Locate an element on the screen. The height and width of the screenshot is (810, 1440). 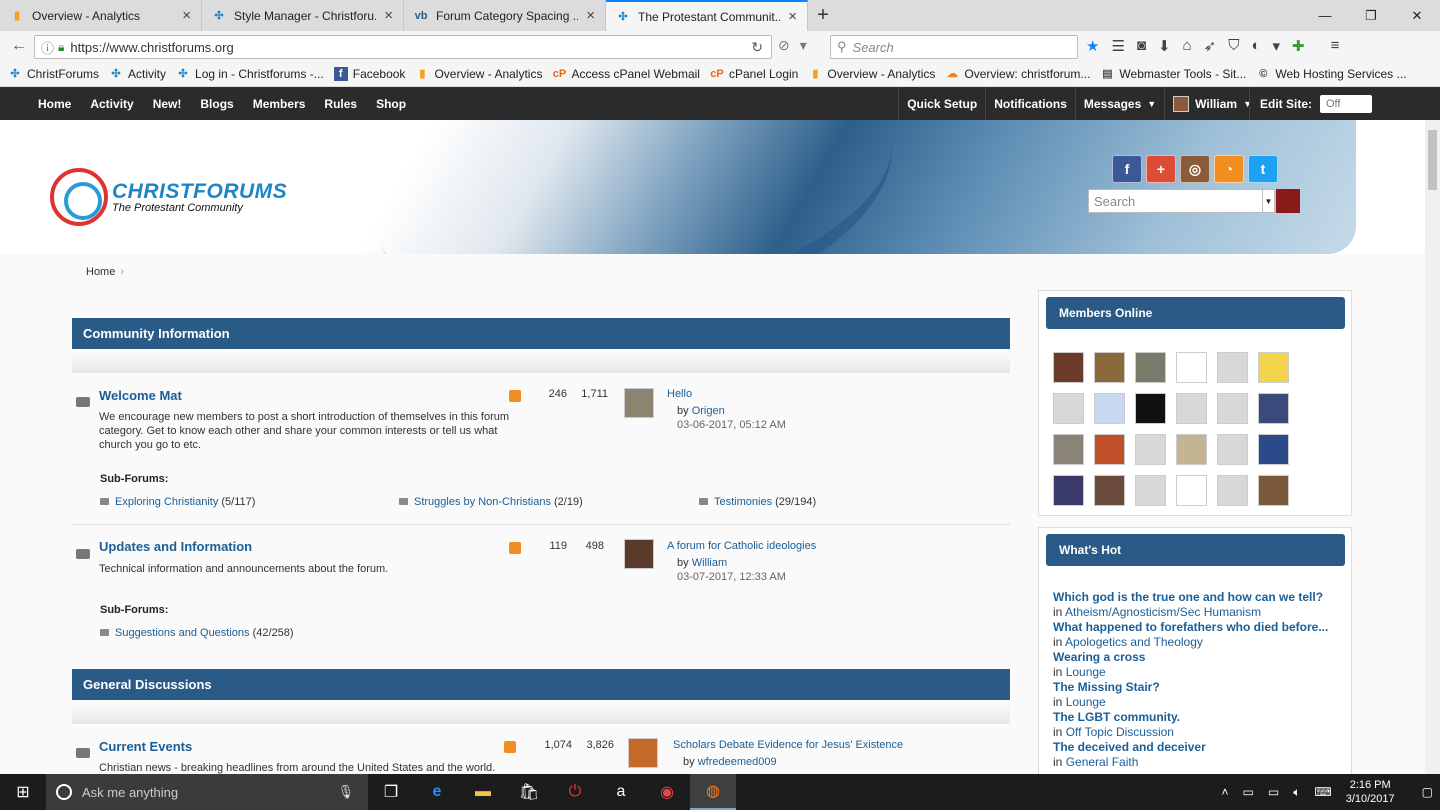
last-post-title: A forum for Catholic ideologies is located at coordinates (741, 546).